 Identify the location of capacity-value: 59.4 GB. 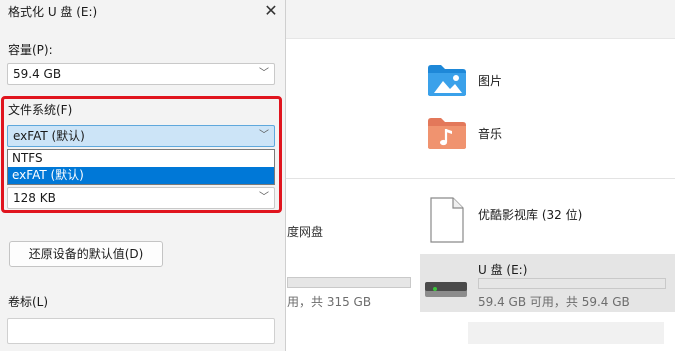
(37, 74).